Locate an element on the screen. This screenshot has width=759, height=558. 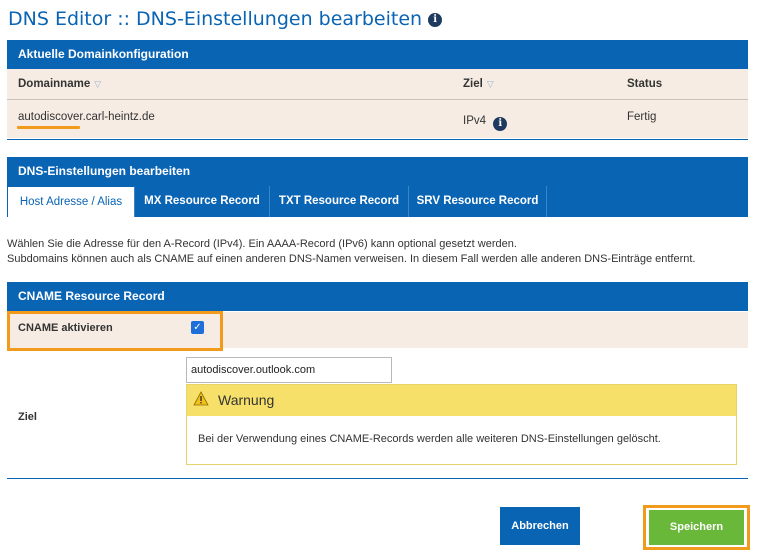
cname-target-label: Ziel is located at coordinates (27, 417).